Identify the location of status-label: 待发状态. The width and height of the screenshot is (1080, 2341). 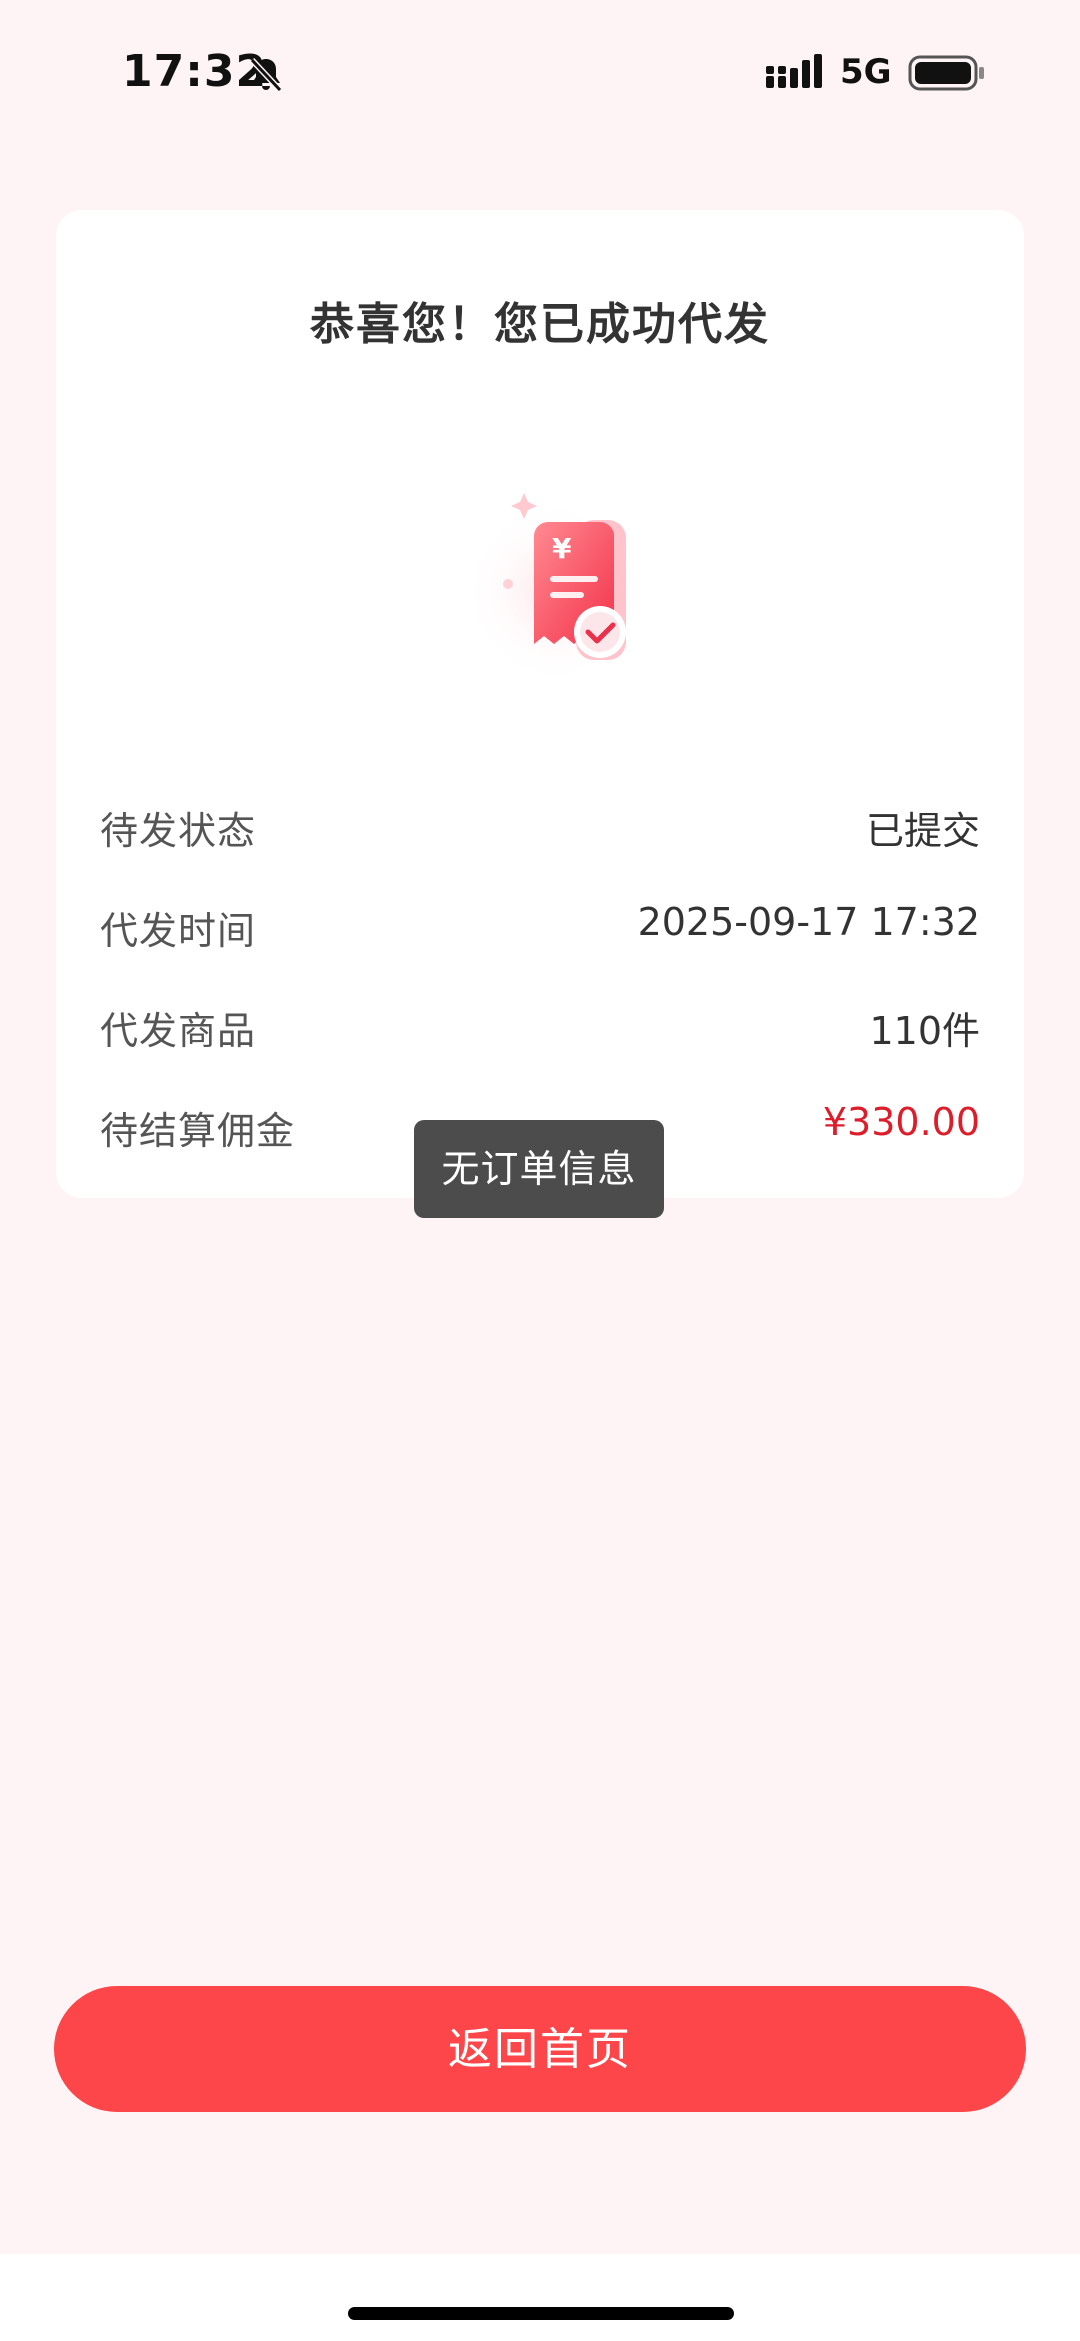
(178, 831).